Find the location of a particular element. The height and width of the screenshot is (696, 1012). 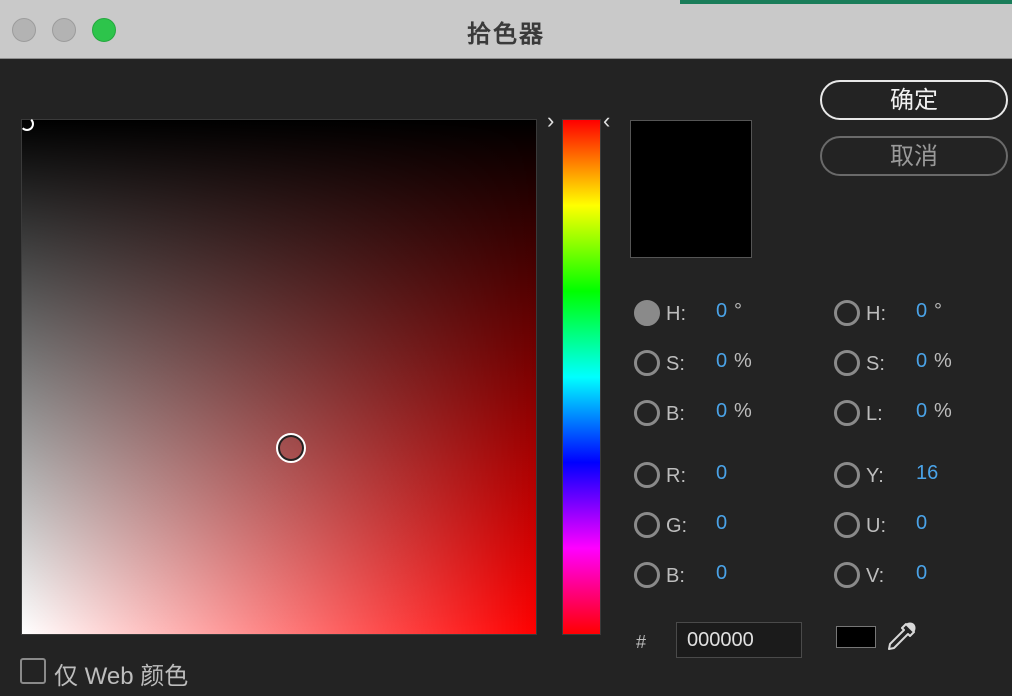

web-only-checkbox is located at coordinates (33, 671).